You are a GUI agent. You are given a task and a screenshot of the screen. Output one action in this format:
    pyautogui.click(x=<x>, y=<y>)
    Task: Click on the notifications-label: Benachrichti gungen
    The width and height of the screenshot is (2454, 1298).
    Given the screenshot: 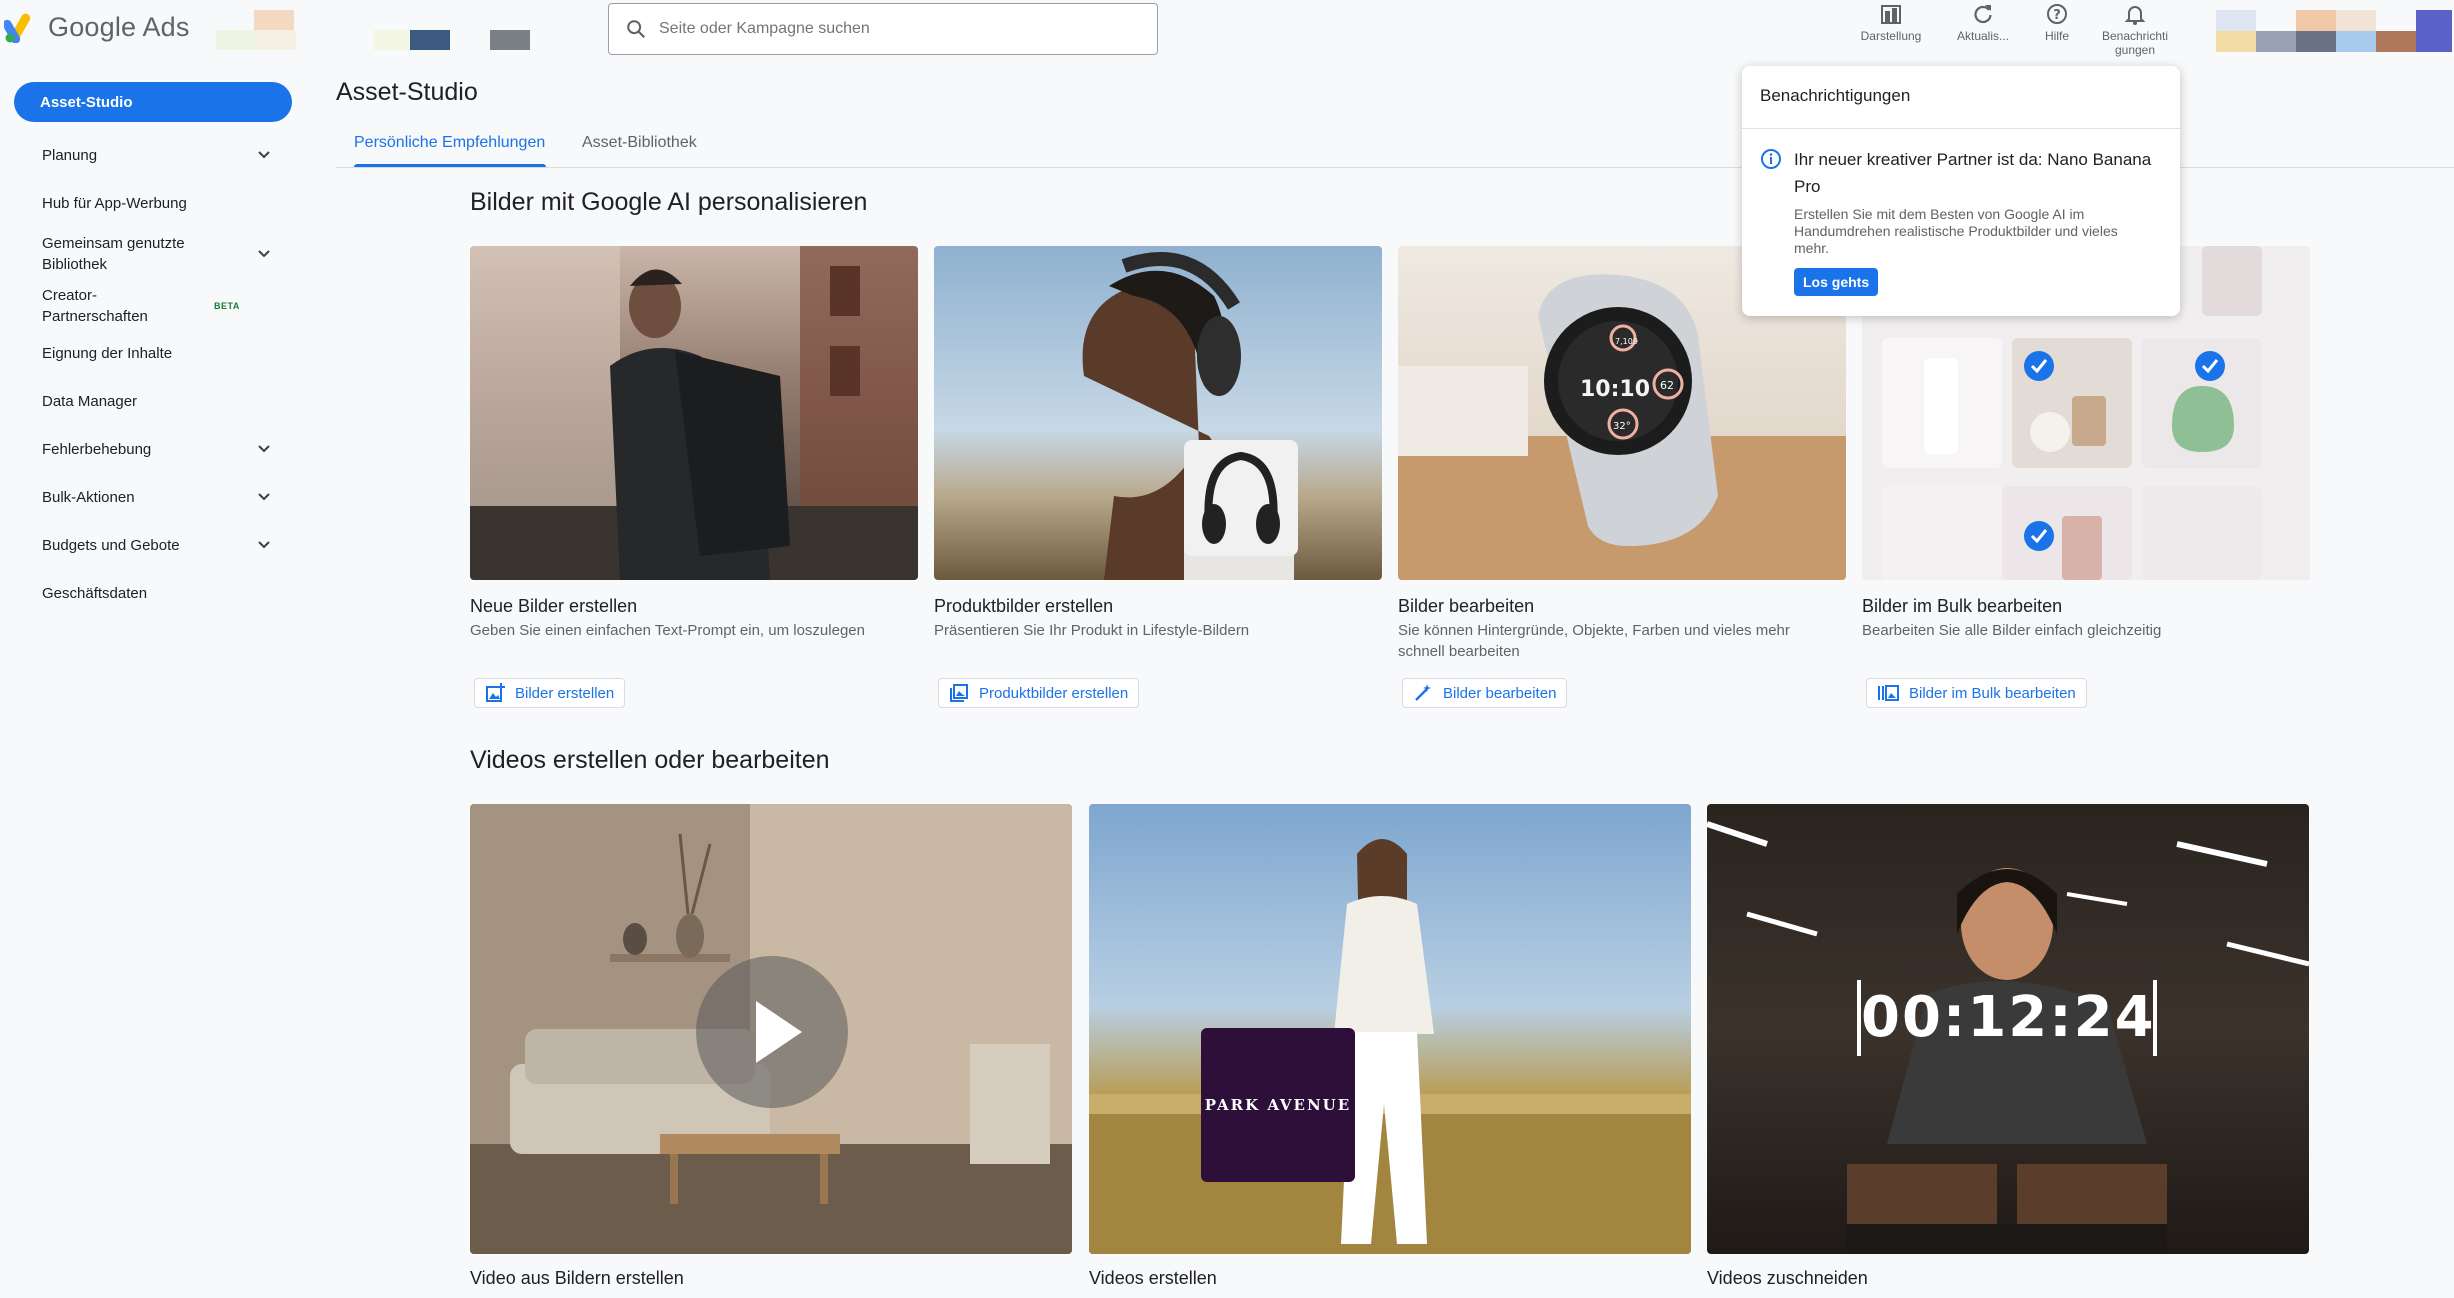 What is the action you would take?
    pyautogui.click(x=2135, y=43)
    